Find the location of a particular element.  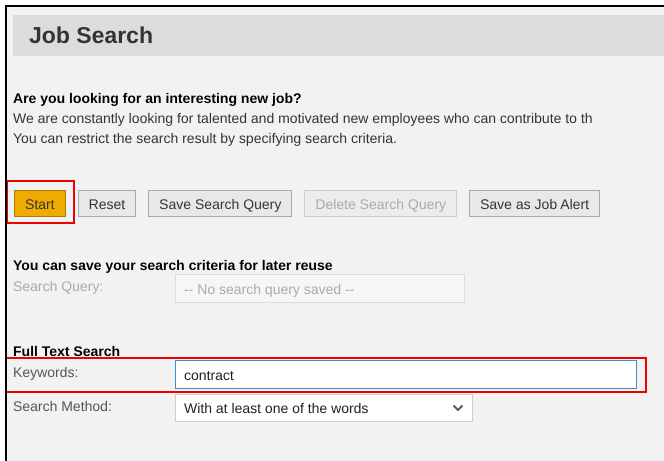

section-heading: You can save your search criteria for later reuse is located at coordinates (173, 265).